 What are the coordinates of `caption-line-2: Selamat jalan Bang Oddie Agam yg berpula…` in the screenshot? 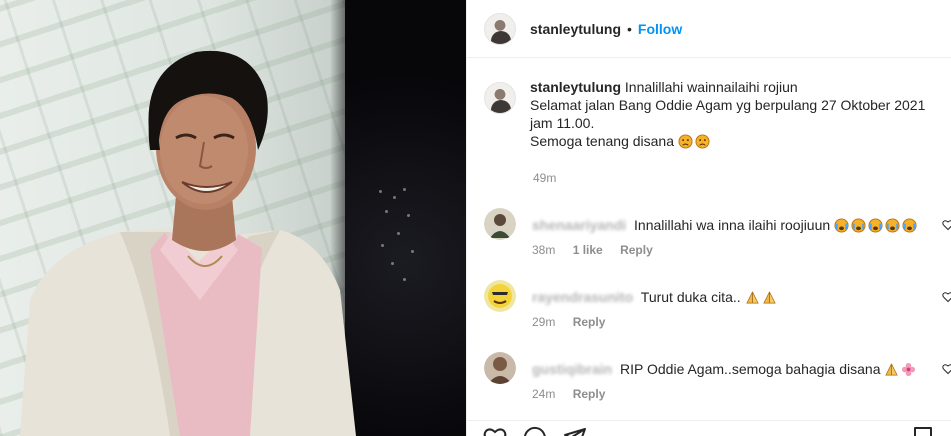 It's located at (728, 105).